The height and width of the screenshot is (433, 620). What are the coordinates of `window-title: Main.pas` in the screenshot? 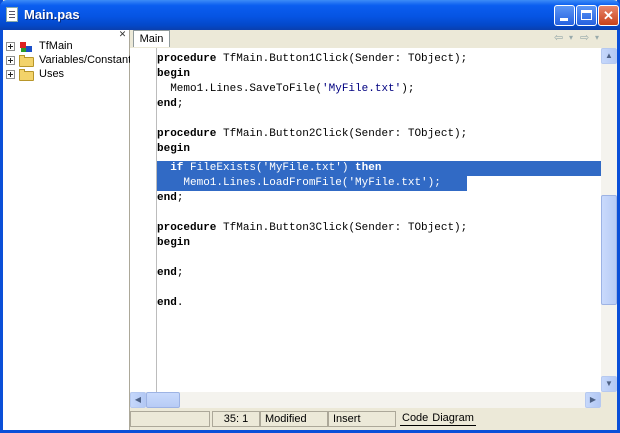 It's located at (52, 14).